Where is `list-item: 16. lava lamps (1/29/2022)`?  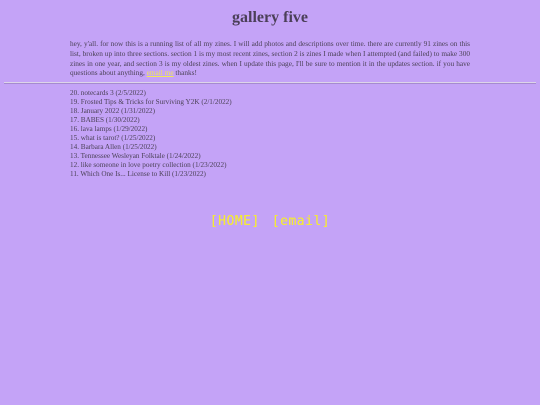
list-item: 16. lava lamps (1/29/2022) is located at coordinates (109, 129).